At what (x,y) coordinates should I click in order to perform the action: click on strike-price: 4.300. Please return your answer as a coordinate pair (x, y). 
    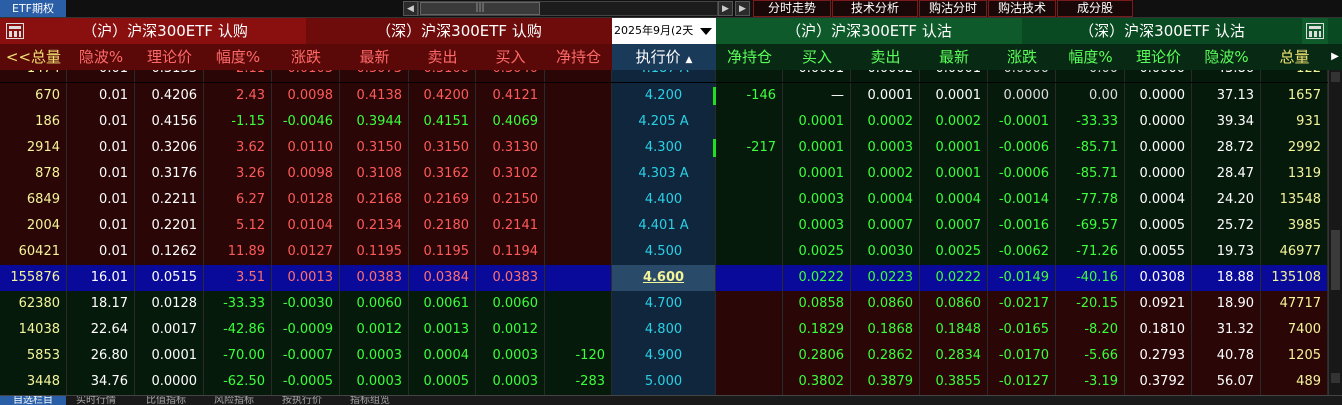
    Looking at the image, I should click on (664, 148).